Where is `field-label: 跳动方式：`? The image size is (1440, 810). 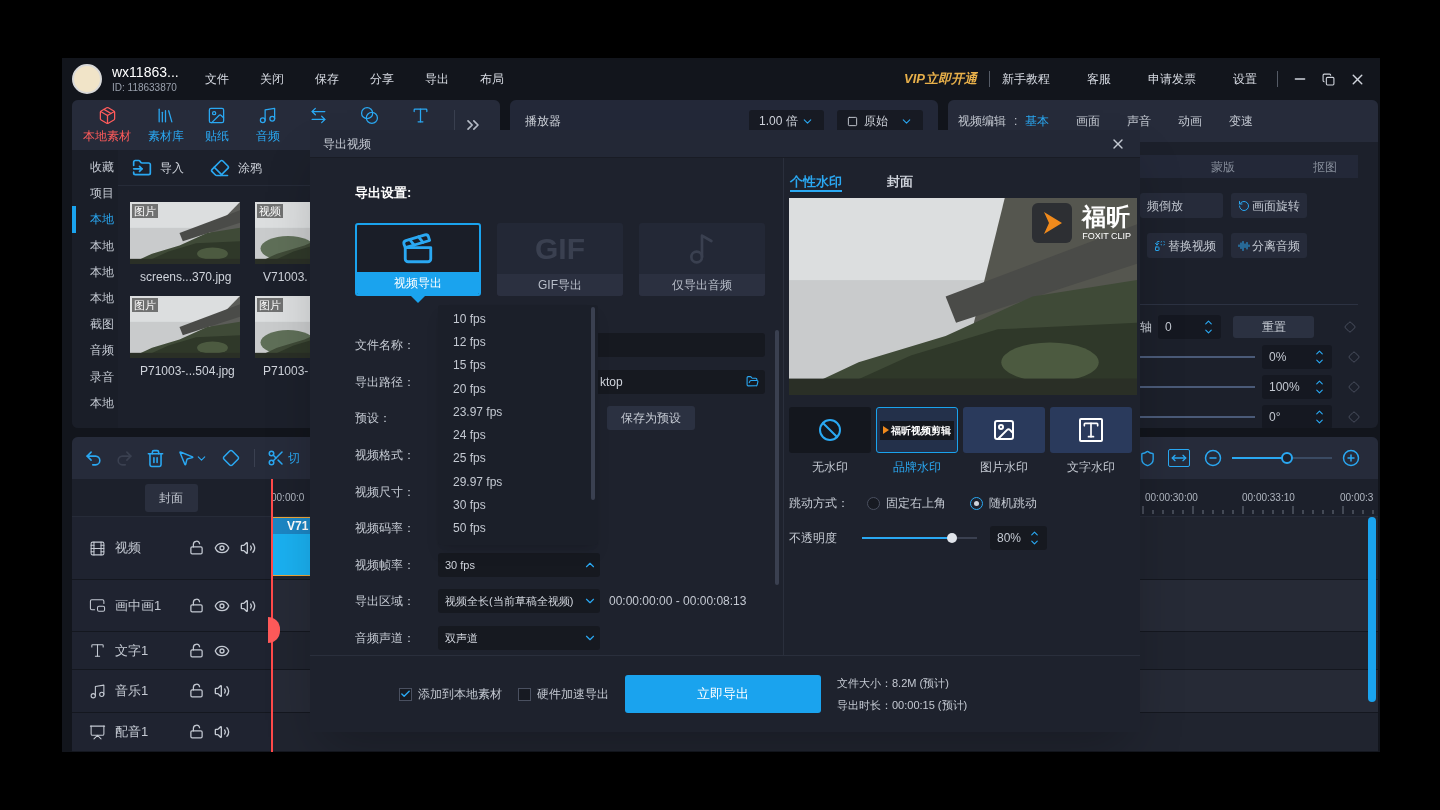 field-label: 跳动方式： is located at coordinates (819, 503).